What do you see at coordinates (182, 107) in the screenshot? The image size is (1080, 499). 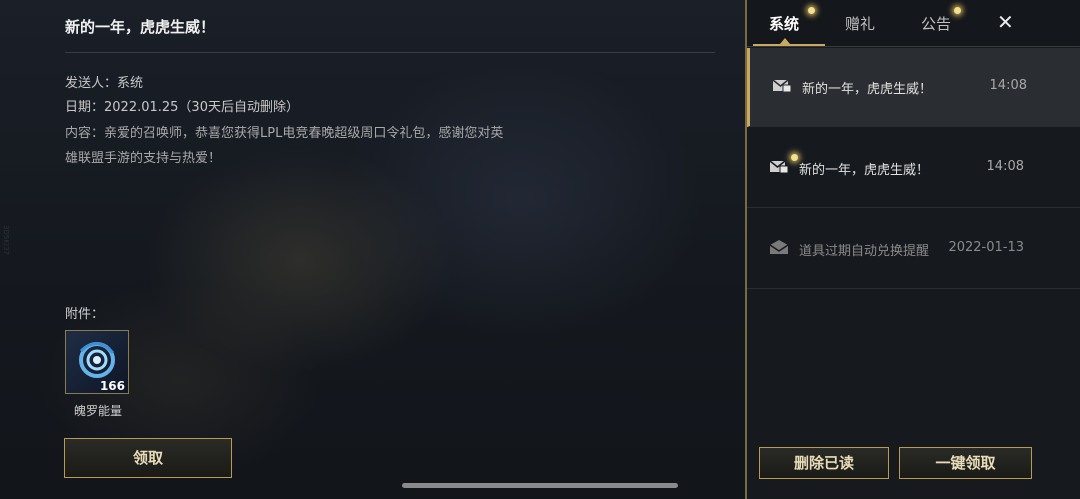 I see `mail-date: 日期：2022.01.25（30天后自动删除）` at bounding box center [182, 107].